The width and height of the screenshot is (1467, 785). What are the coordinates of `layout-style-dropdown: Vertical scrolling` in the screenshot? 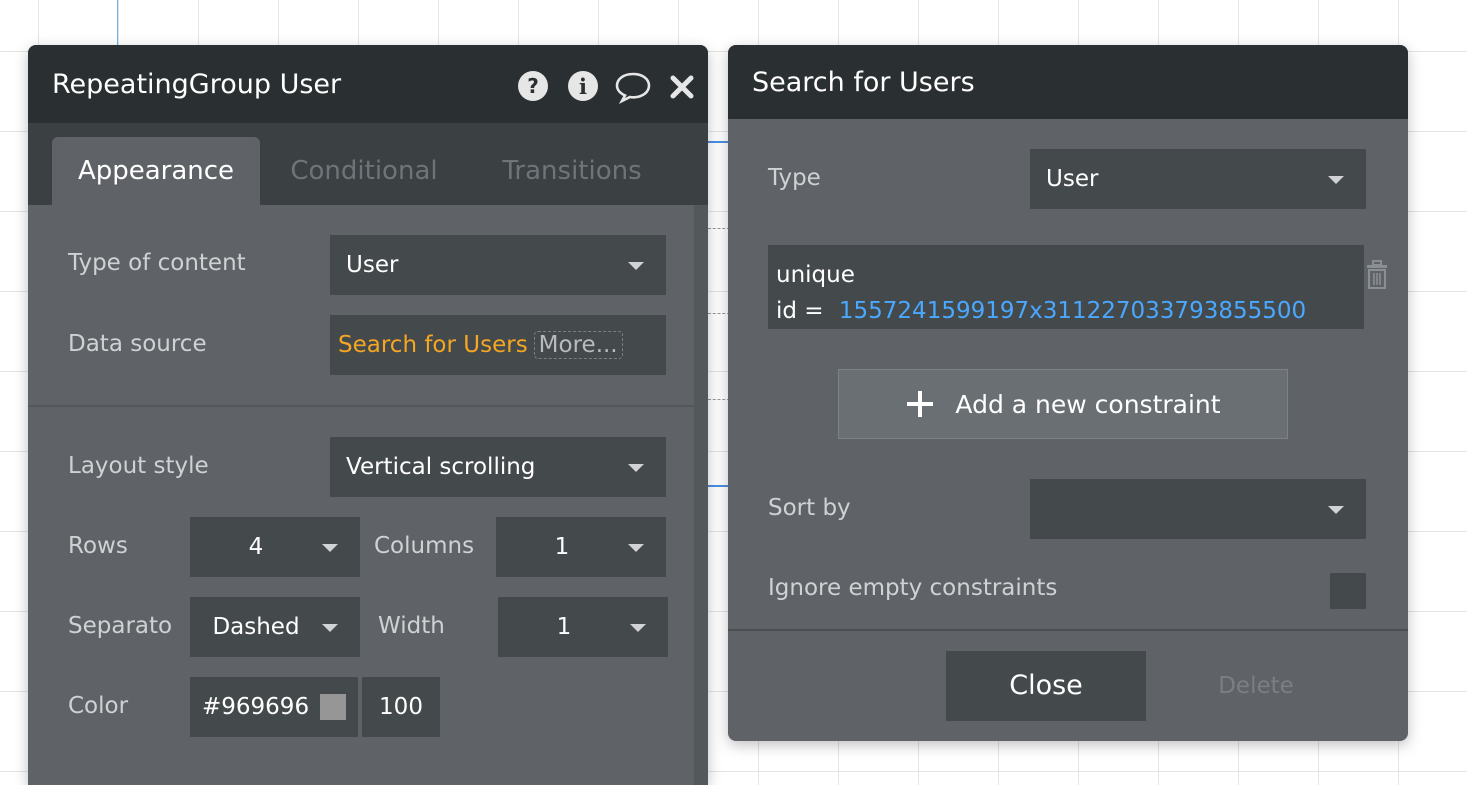 It's located at (498, 467).